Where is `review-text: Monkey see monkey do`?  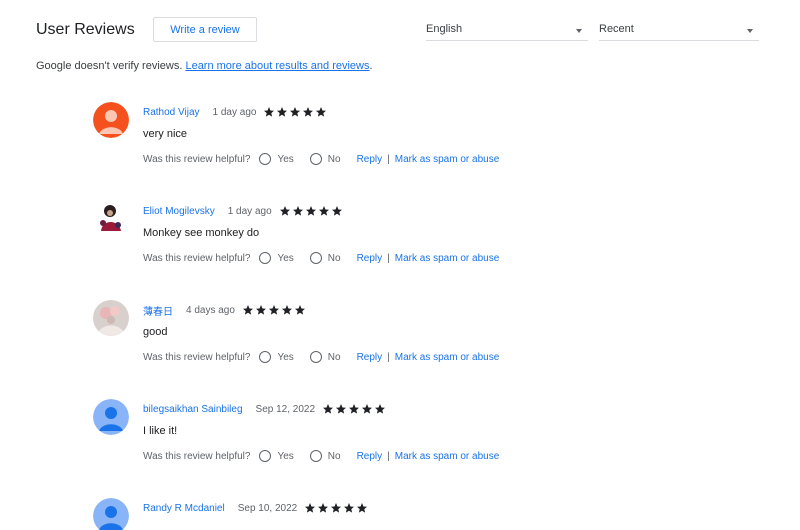 review-text: Monkey see monkey do is located at coordinates (201, 233).